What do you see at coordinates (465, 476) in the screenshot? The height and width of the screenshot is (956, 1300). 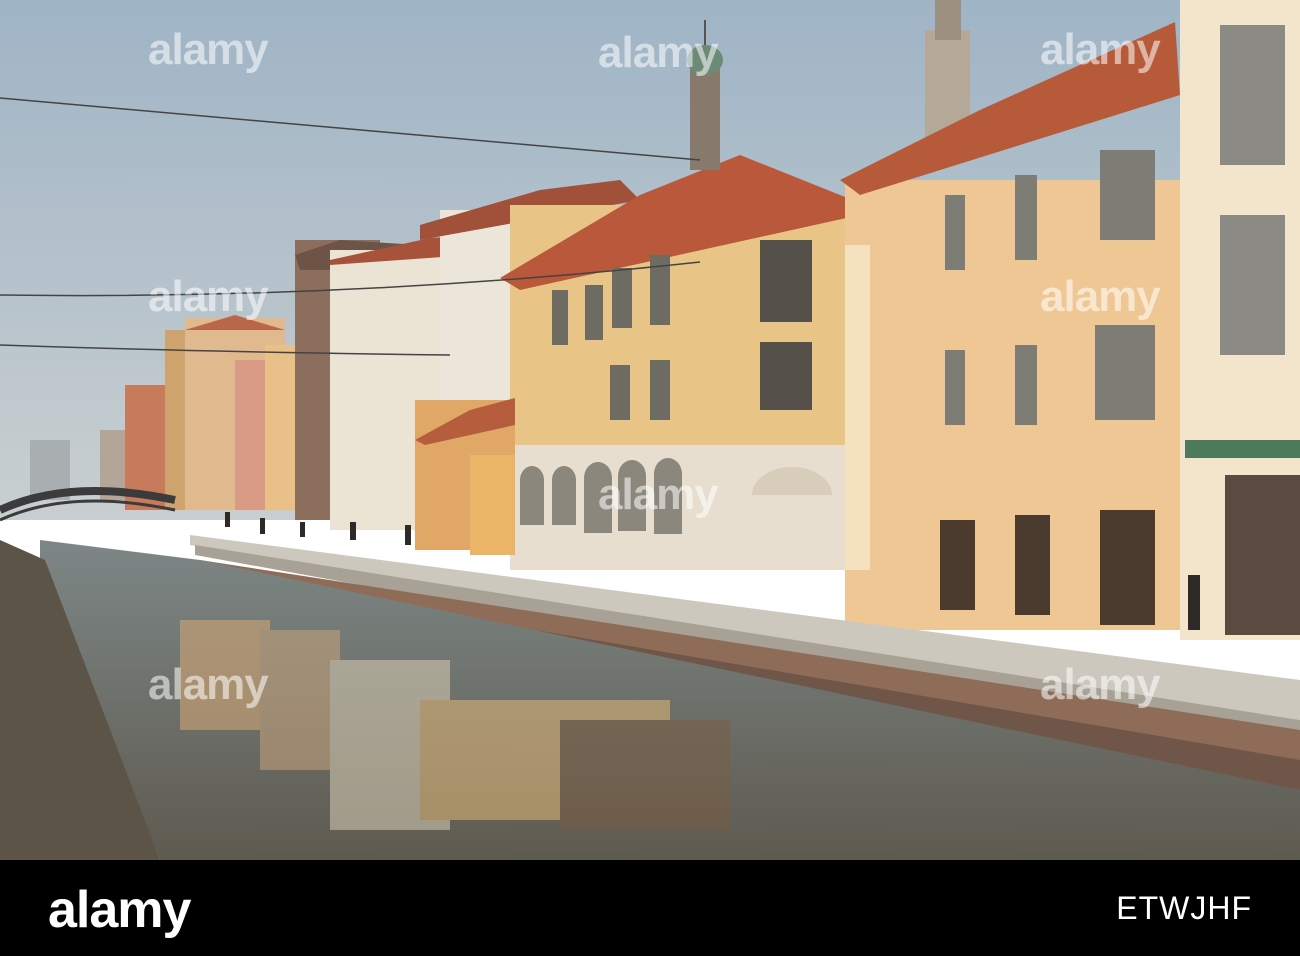 I see `low-house` at bounding box center [465, 476].